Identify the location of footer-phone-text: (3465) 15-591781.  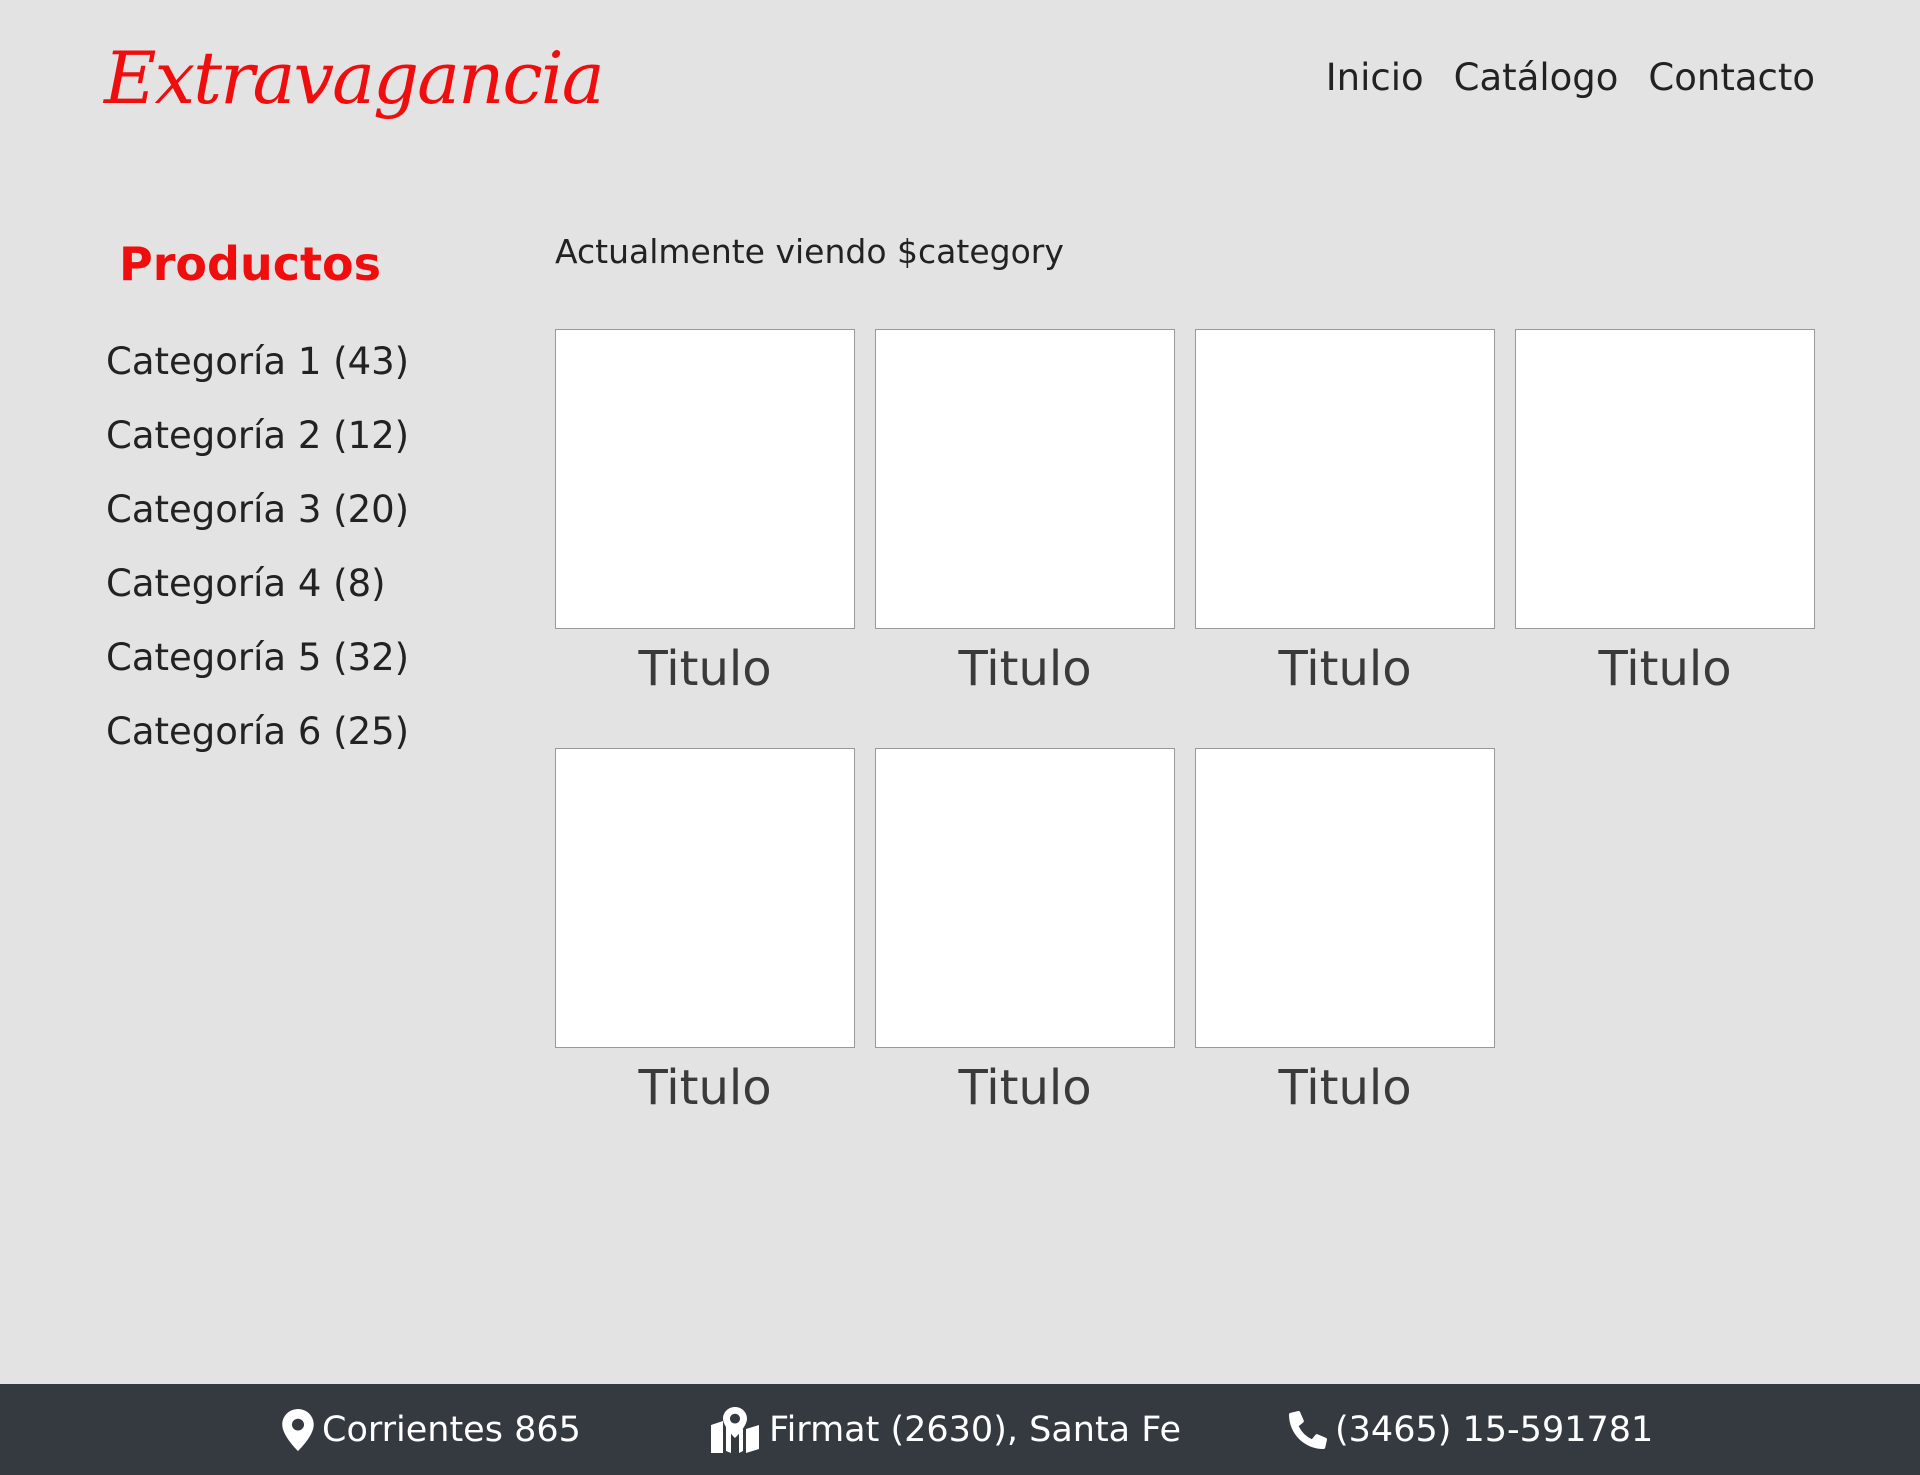
(1494, 1430).